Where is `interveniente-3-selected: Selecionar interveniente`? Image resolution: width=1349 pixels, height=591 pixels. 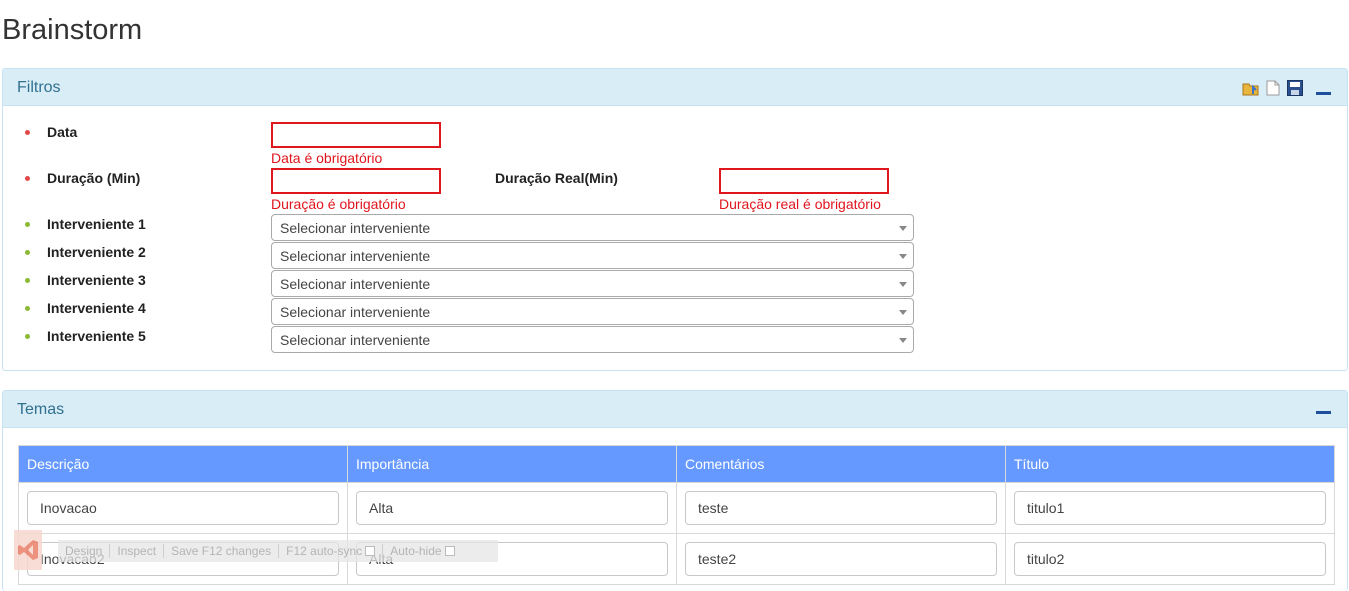 interveniente-3-selected: Selecionar interveniente is located at coordinates (355, 284).